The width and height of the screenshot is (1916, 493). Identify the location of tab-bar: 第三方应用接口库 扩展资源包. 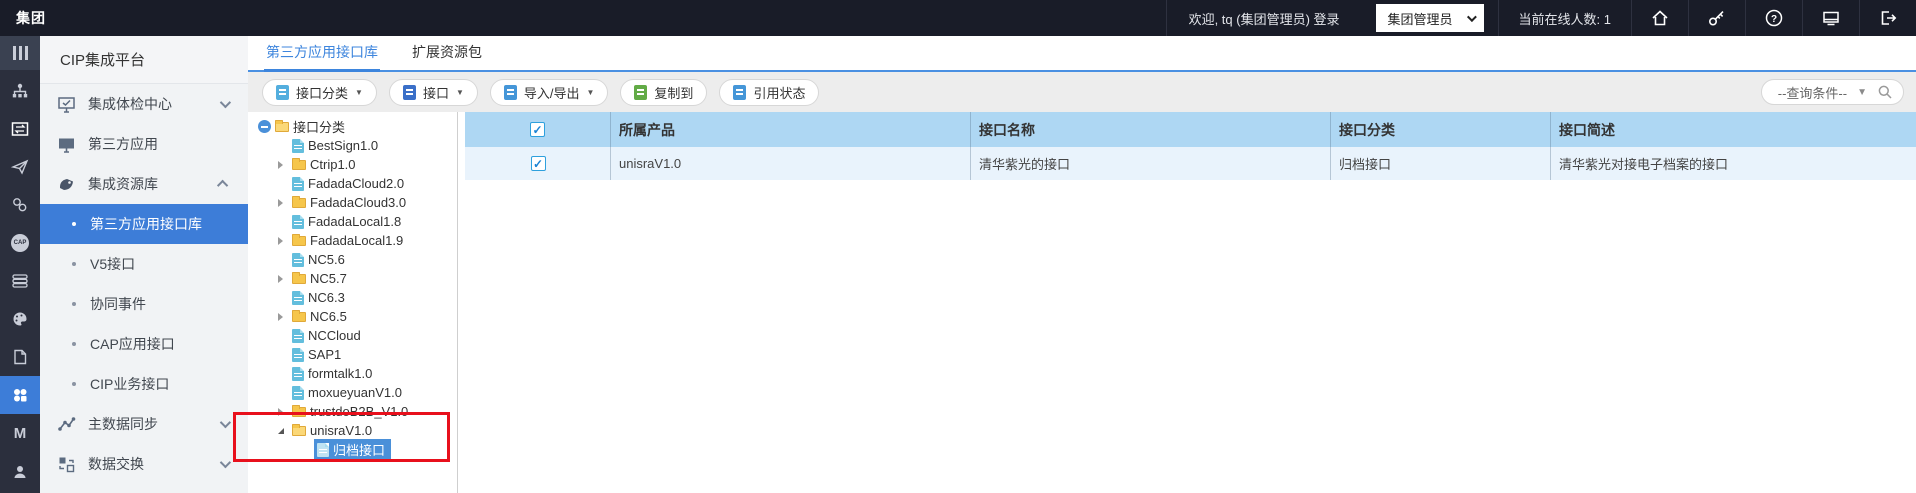
(1082, 54).